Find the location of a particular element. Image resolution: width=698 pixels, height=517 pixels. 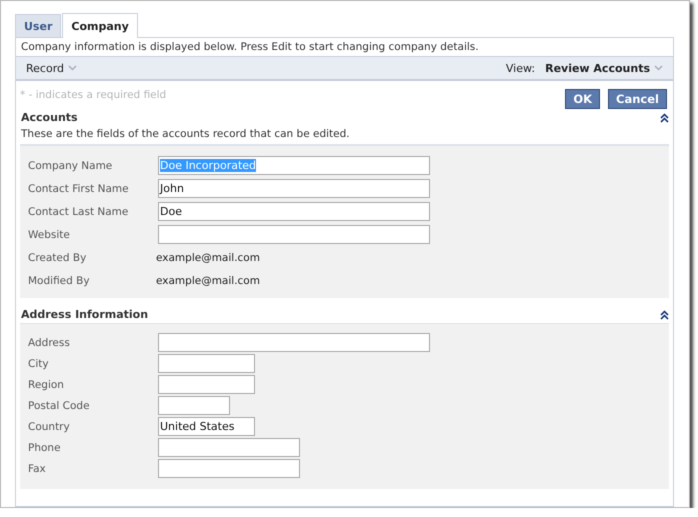

required-note: * - indicates a required field is located at coordinates (93, 95).